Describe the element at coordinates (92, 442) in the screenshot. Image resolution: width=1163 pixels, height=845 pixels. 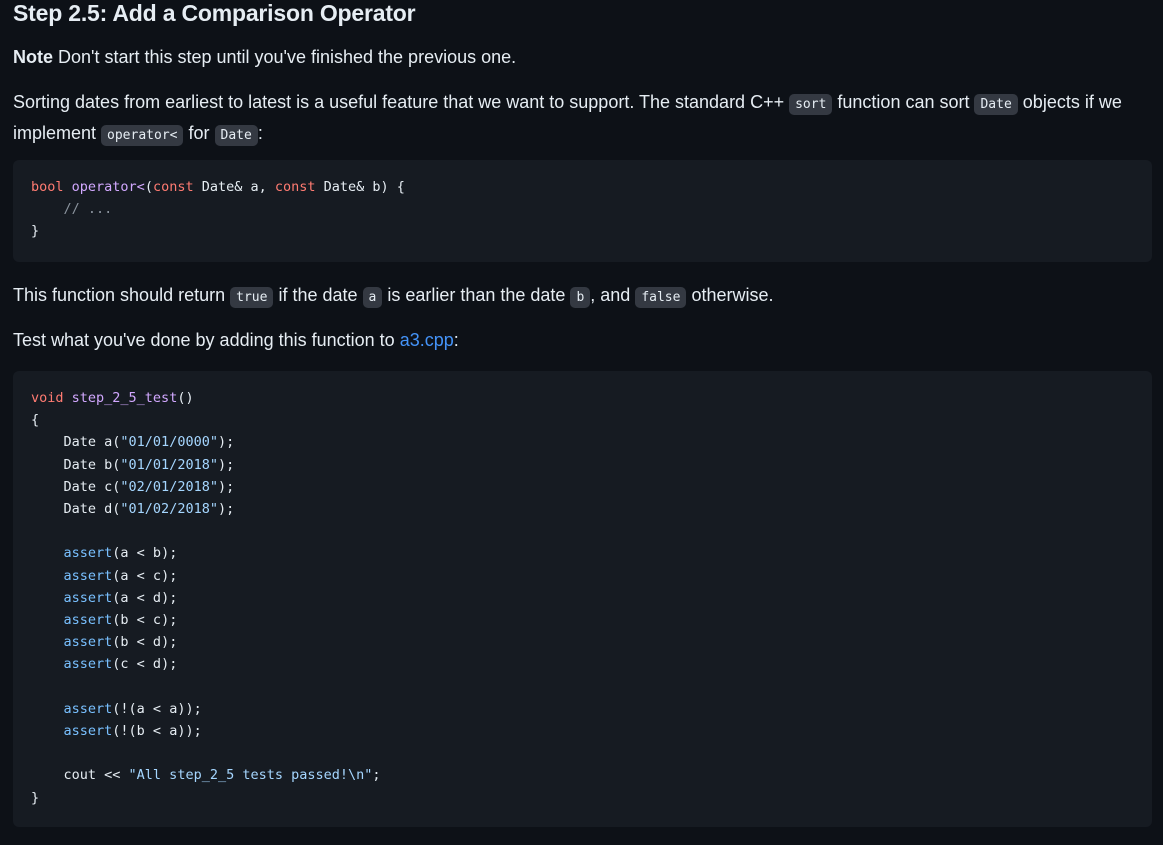
I see `code-token: Date a(` at that location.